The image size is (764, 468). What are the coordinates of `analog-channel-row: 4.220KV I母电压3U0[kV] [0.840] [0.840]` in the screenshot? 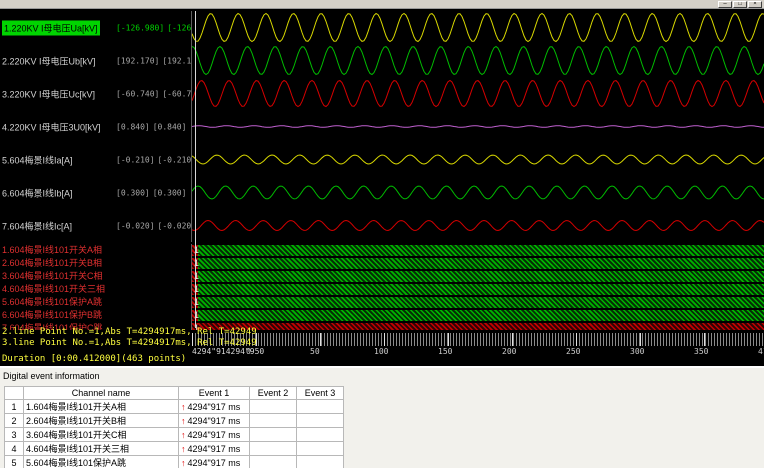 It's located at (382, 126).